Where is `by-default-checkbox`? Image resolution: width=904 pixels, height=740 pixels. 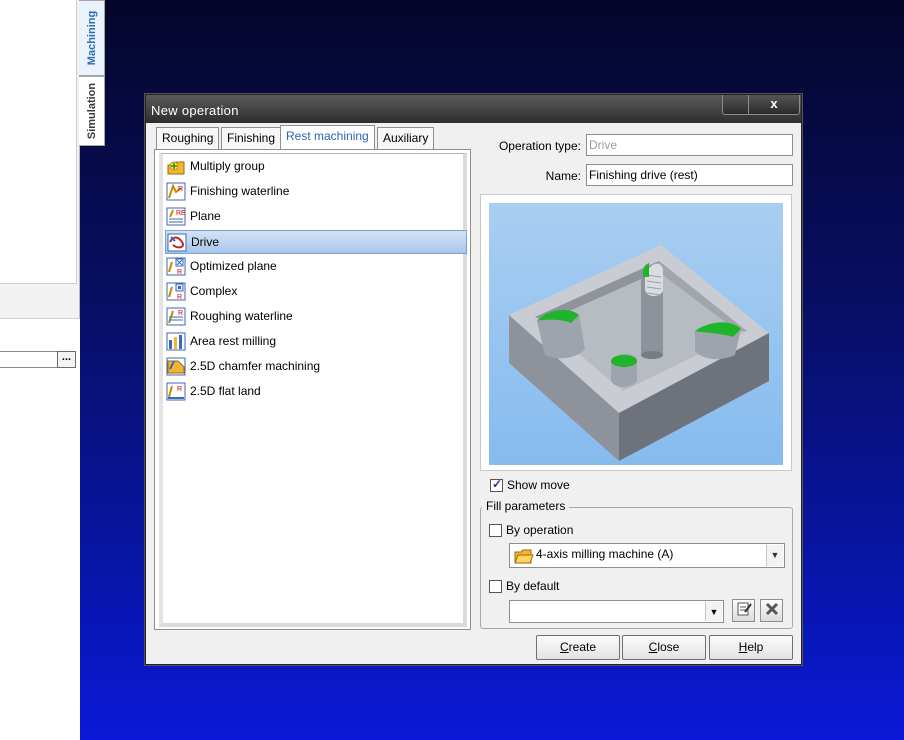 by-default-checkbox is located at coordinates (495, 586).